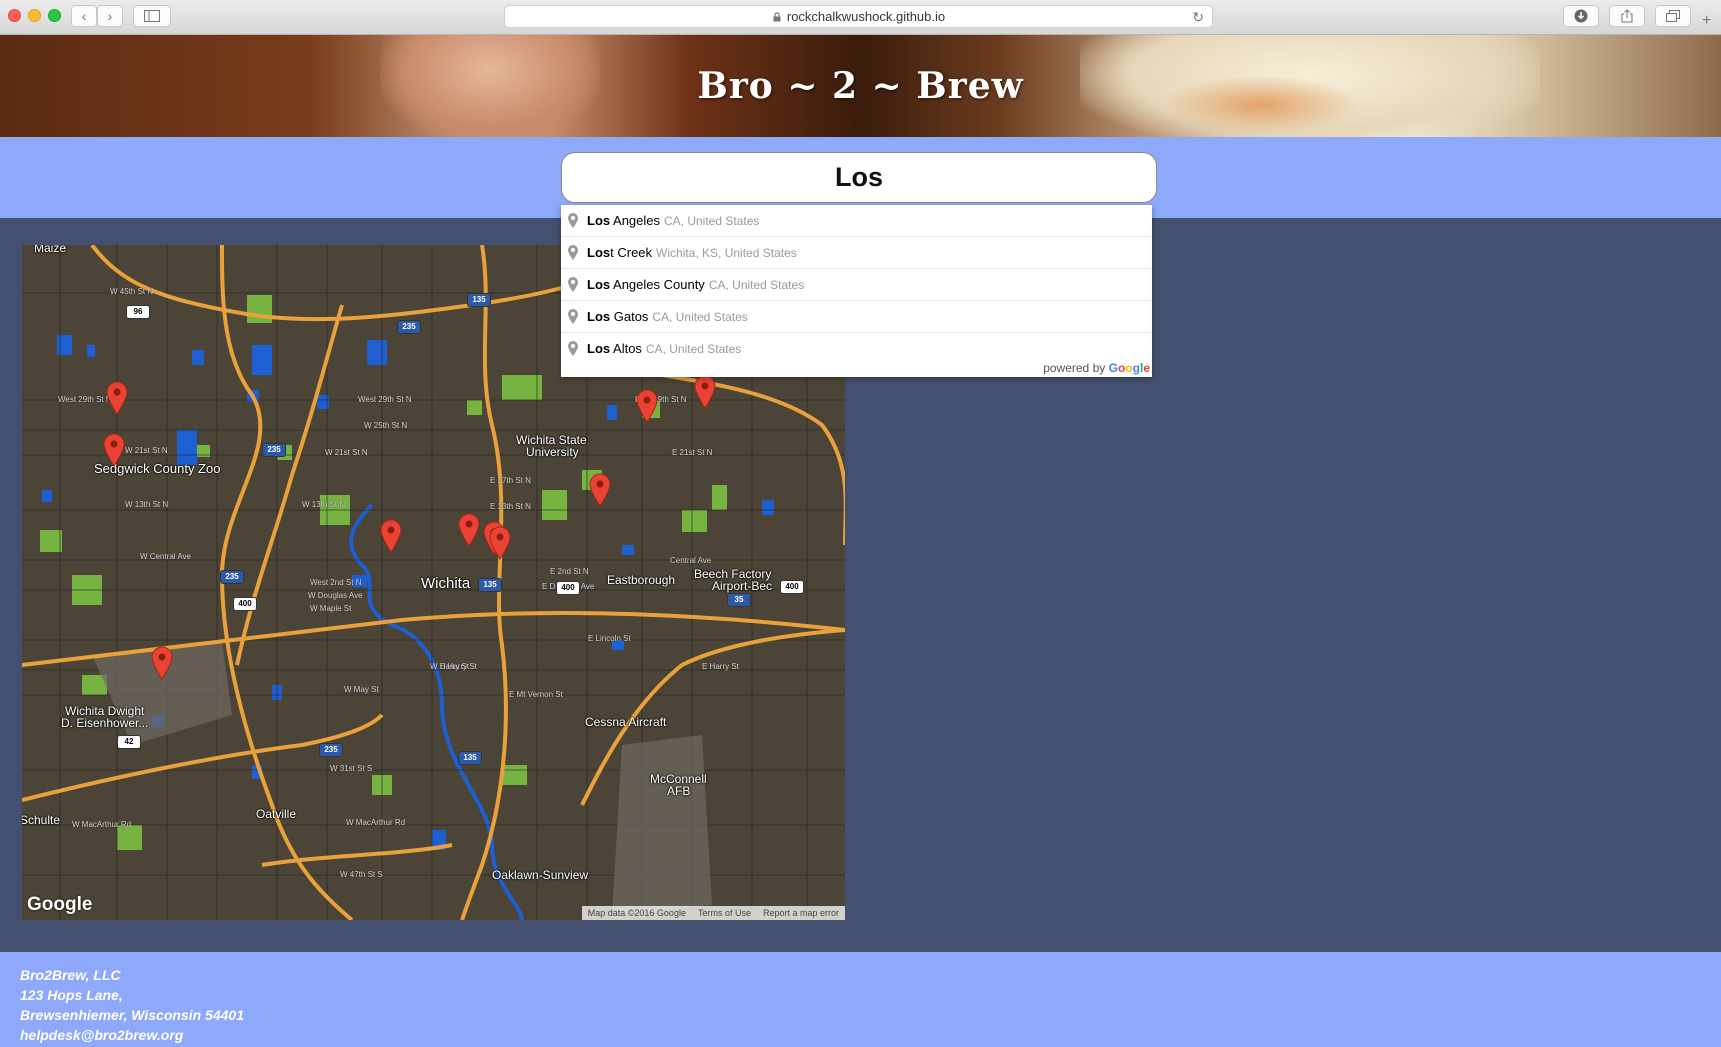 The width and height of the screenshot is (1721, 1047). Describe the element at coordinates (110, 16) in the screenshot. I see `forward-button: ›` at that location.